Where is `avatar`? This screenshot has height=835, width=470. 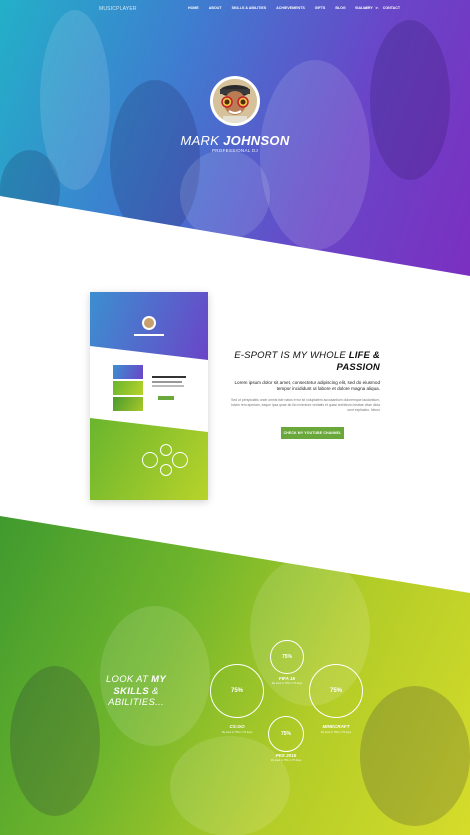
avatar is located at coordinates (235, 101).